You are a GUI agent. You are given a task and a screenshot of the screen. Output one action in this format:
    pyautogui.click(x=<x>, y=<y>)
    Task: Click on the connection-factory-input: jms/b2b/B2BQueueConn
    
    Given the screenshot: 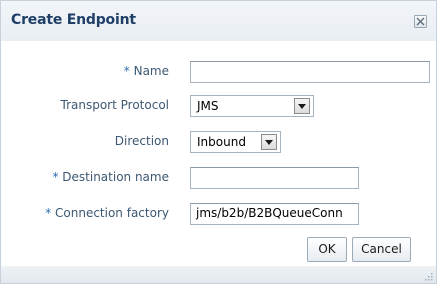 What is the action you would take?
    pyautogui.click(x=274, y=214)
    